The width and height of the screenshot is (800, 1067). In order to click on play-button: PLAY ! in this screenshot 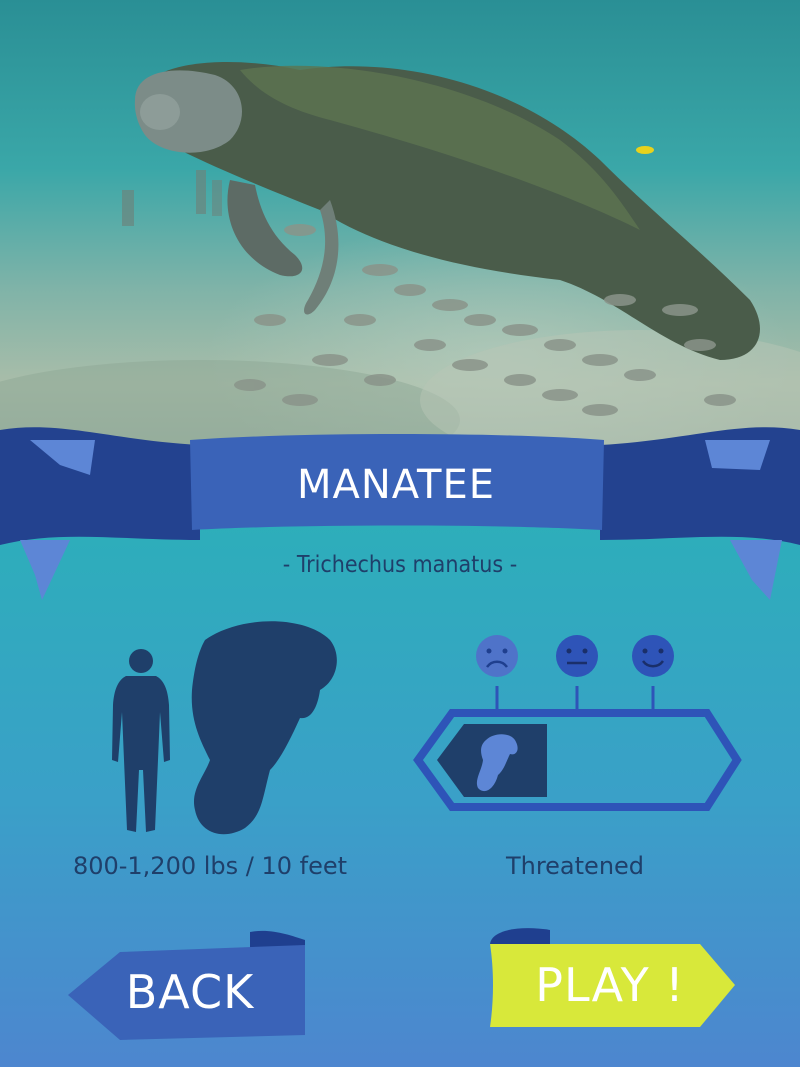, I will do `click(613, 978)`.